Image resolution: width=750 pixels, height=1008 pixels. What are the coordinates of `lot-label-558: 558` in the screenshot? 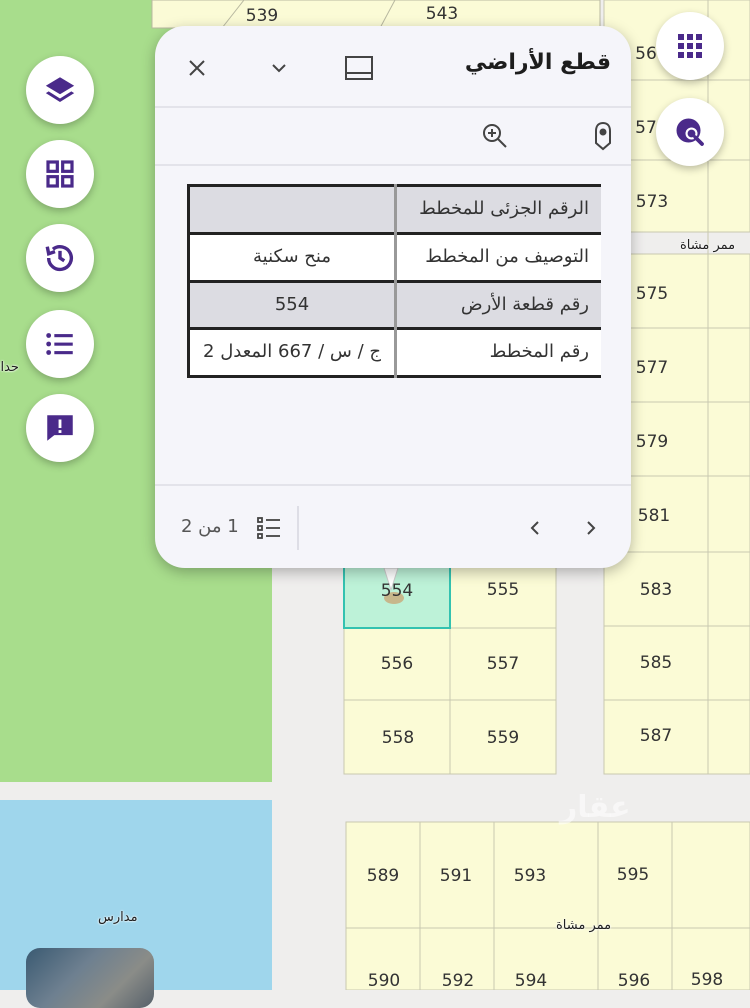 It's located at (398, 738).